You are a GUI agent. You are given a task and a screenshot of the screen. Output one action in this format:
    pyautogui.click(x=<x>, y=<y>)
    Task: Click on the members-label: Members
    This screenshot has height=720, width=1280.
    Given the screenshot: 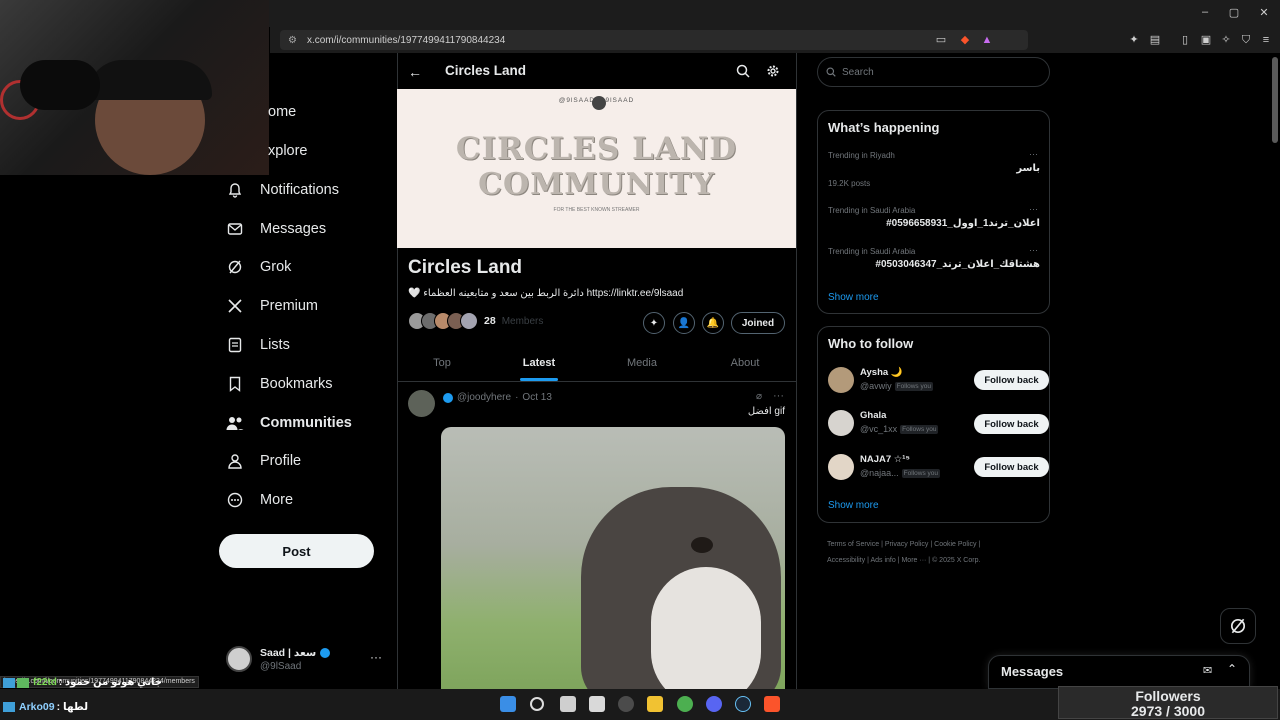 What is the action you would take?
    pyautogui.click(x=522, y=321)
    